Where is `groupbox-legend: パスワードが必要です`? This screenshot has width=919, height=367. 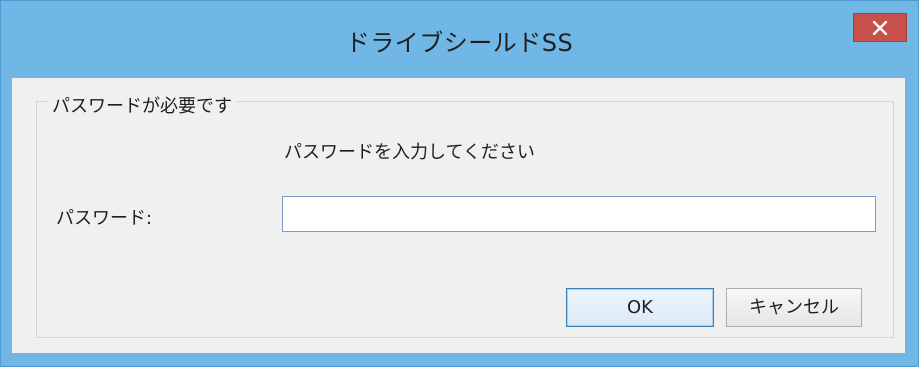 groupbox-legend: パスワードが必要です is located at coordinates (142, 107).